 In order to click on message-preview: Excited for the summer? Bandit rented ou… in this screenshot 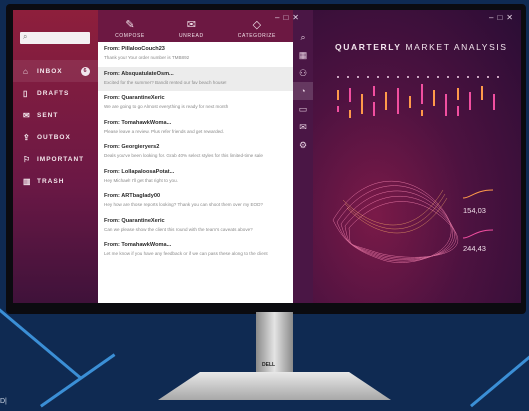, I will do `click(165, 82)`.